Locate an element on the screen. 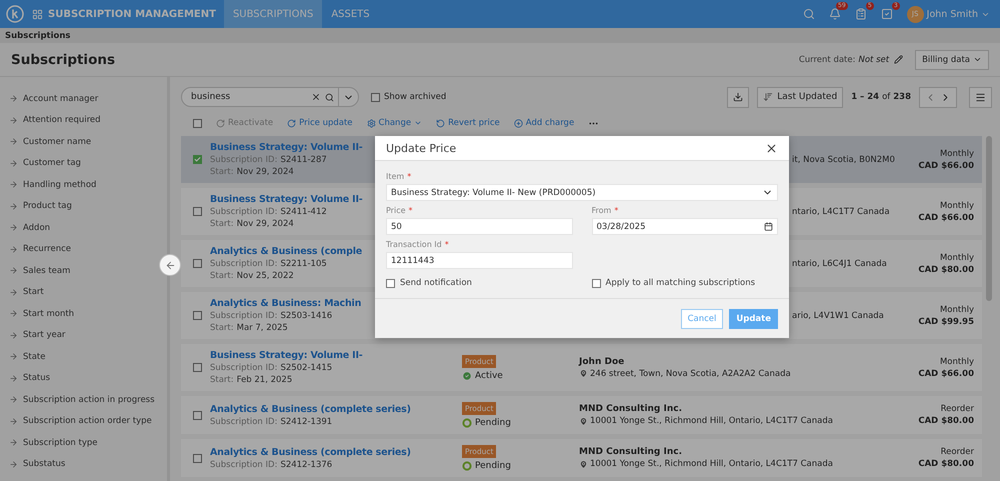 The image size is (1000, 481). current-date-value: Not set is located at coordinates (874, 59).